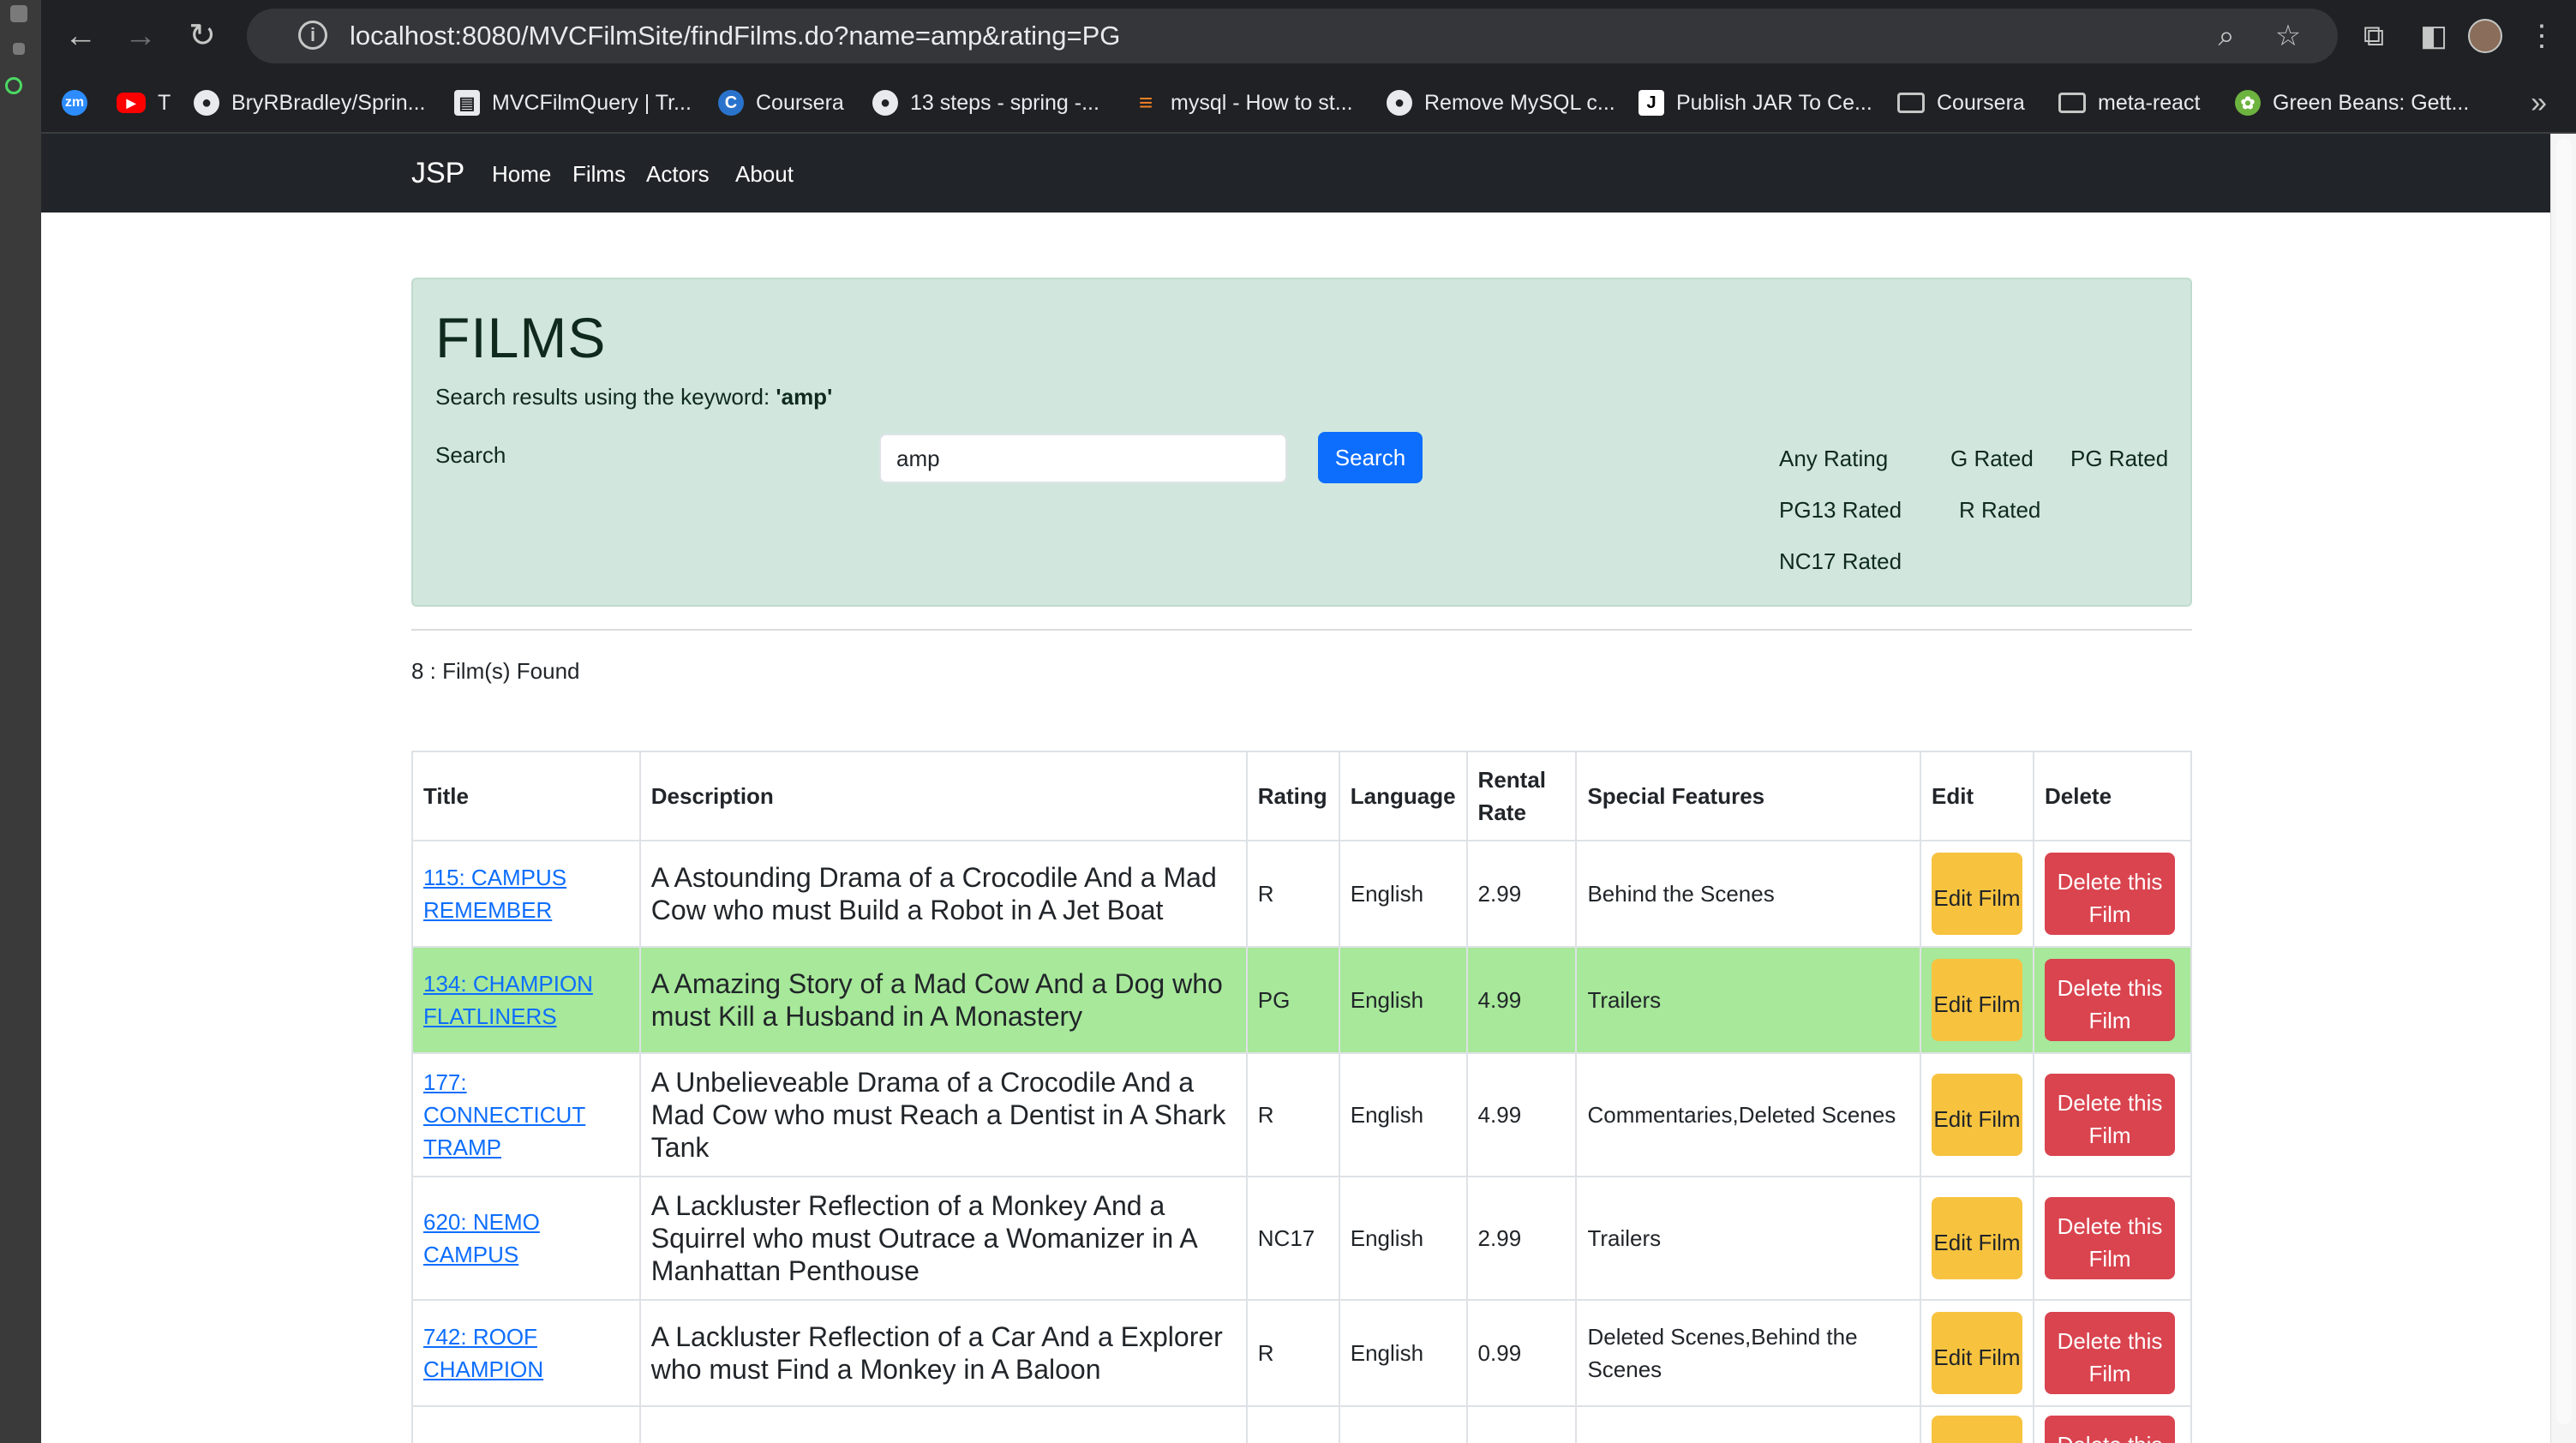 The width and height of the screenshot is (2576, 1443). What do you see at coordinates (494, 894) in the screenshot?
I see `film-title-link: 115: CAMPUS REMEMBER` at bounding box center [494, 894].